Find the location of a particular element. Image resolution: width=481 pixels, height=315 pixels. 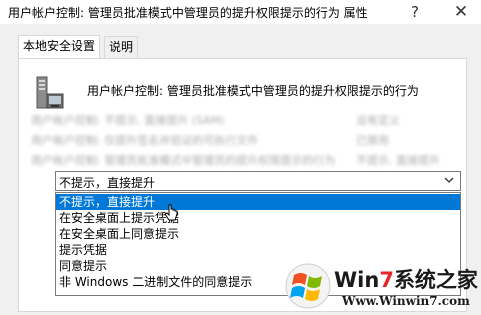

policy-name: 用户帐户控制: 仅提升签名并验证的可执行文件 is located at coordinates (145, 140).